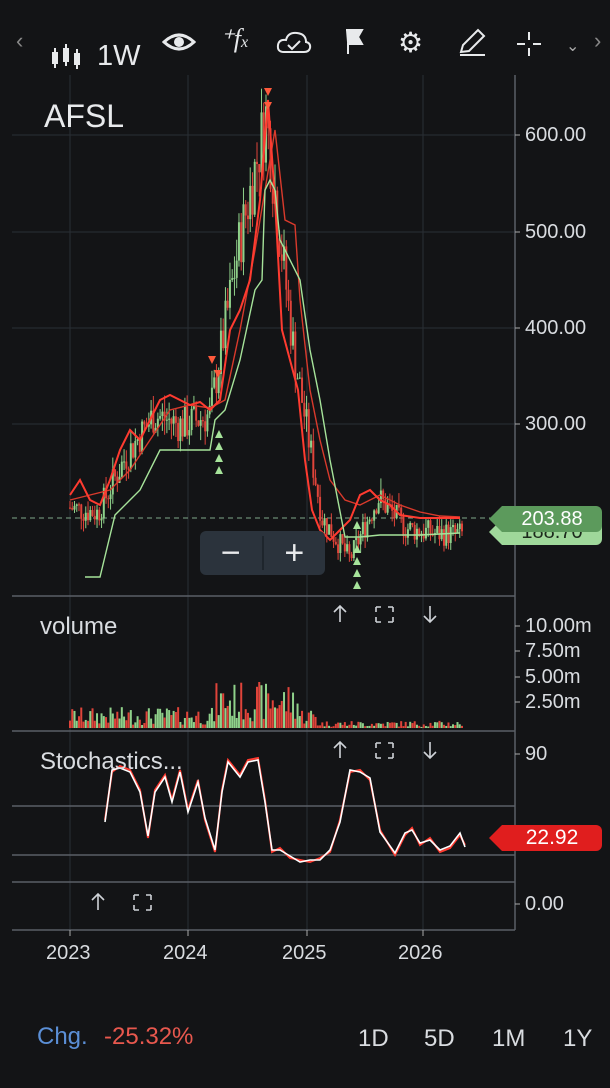 The width and height of the screenshot is (610, 1088). Describe the element at coordinates (439, 1039) in the screenshot. I see `range-5d-button: 5D` at that location.